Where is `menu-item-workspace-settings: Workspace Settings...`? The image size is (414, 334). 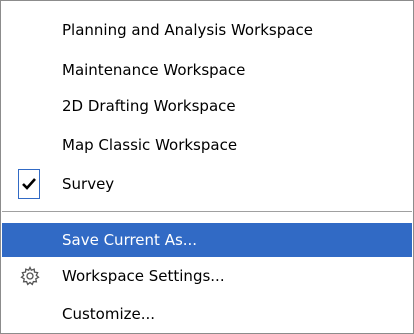
menu-item-workspace-settings: Workspace Settings... is located at coordinates (207, 276).